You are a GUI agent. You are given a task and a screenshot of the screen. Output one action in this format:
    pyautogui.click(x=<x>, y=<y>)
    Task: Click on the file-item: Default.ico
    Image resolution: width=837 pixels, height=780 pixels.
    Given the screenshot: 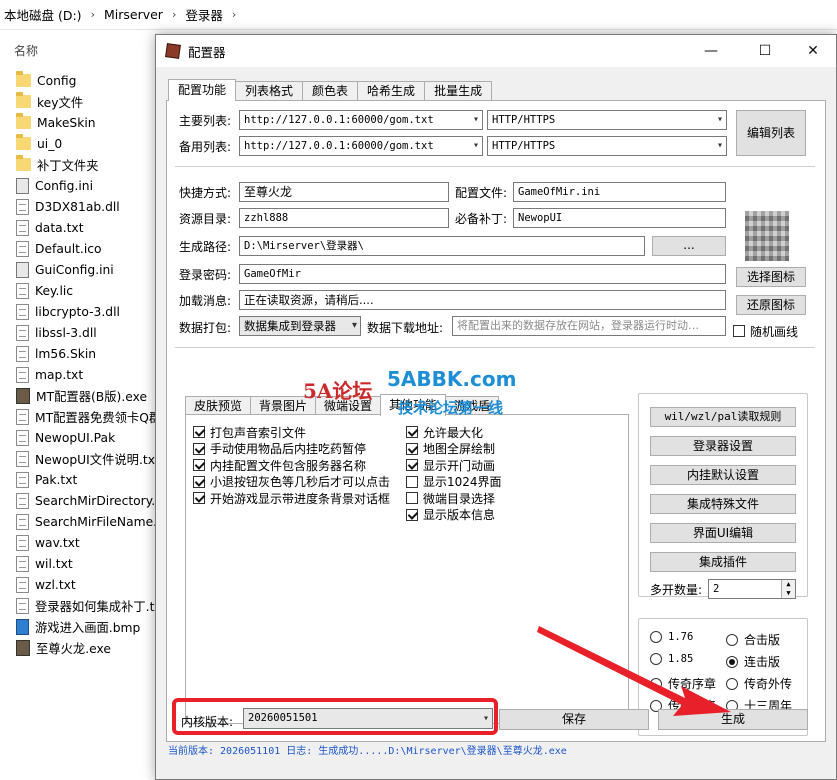 What is the action you would take?
    pyautogui.click(x=91, y=248)
    